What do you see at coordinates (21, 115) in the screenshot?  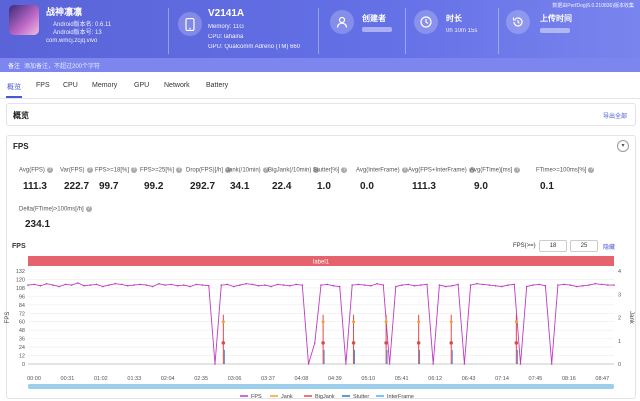 I see `overview-title: 概览` at bounding box center [21, 115].